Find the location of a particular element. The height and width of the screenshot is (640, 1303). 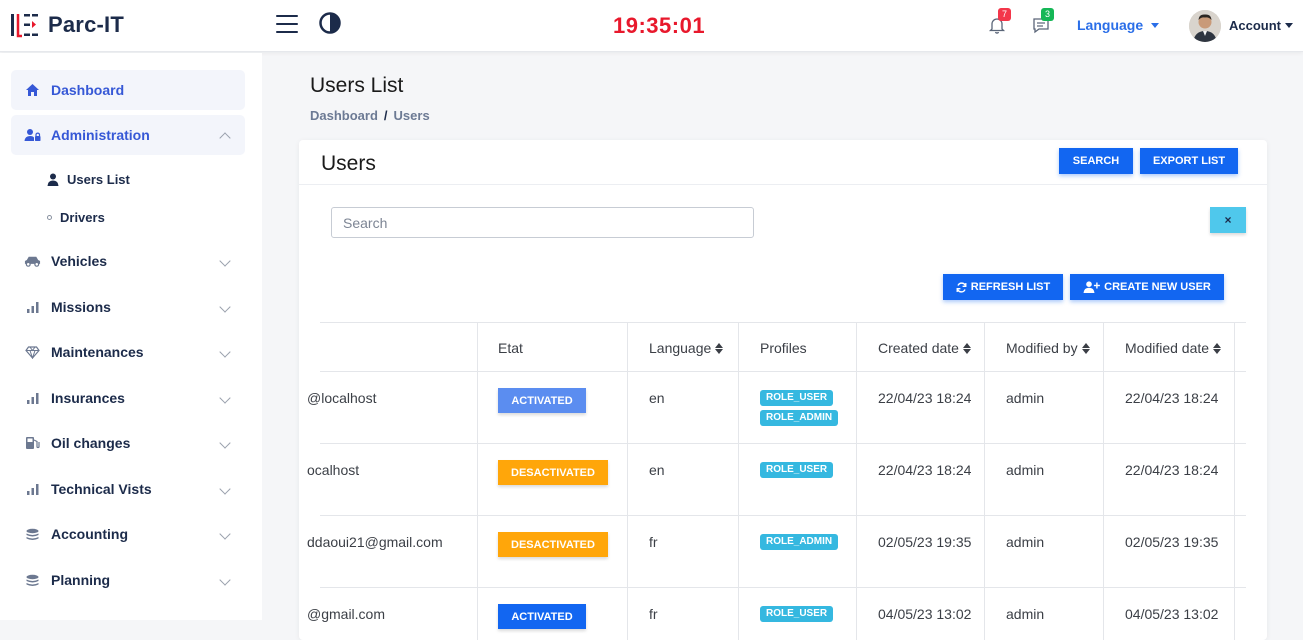

column-profiles: Profiles is located at coordinates (783, 348).